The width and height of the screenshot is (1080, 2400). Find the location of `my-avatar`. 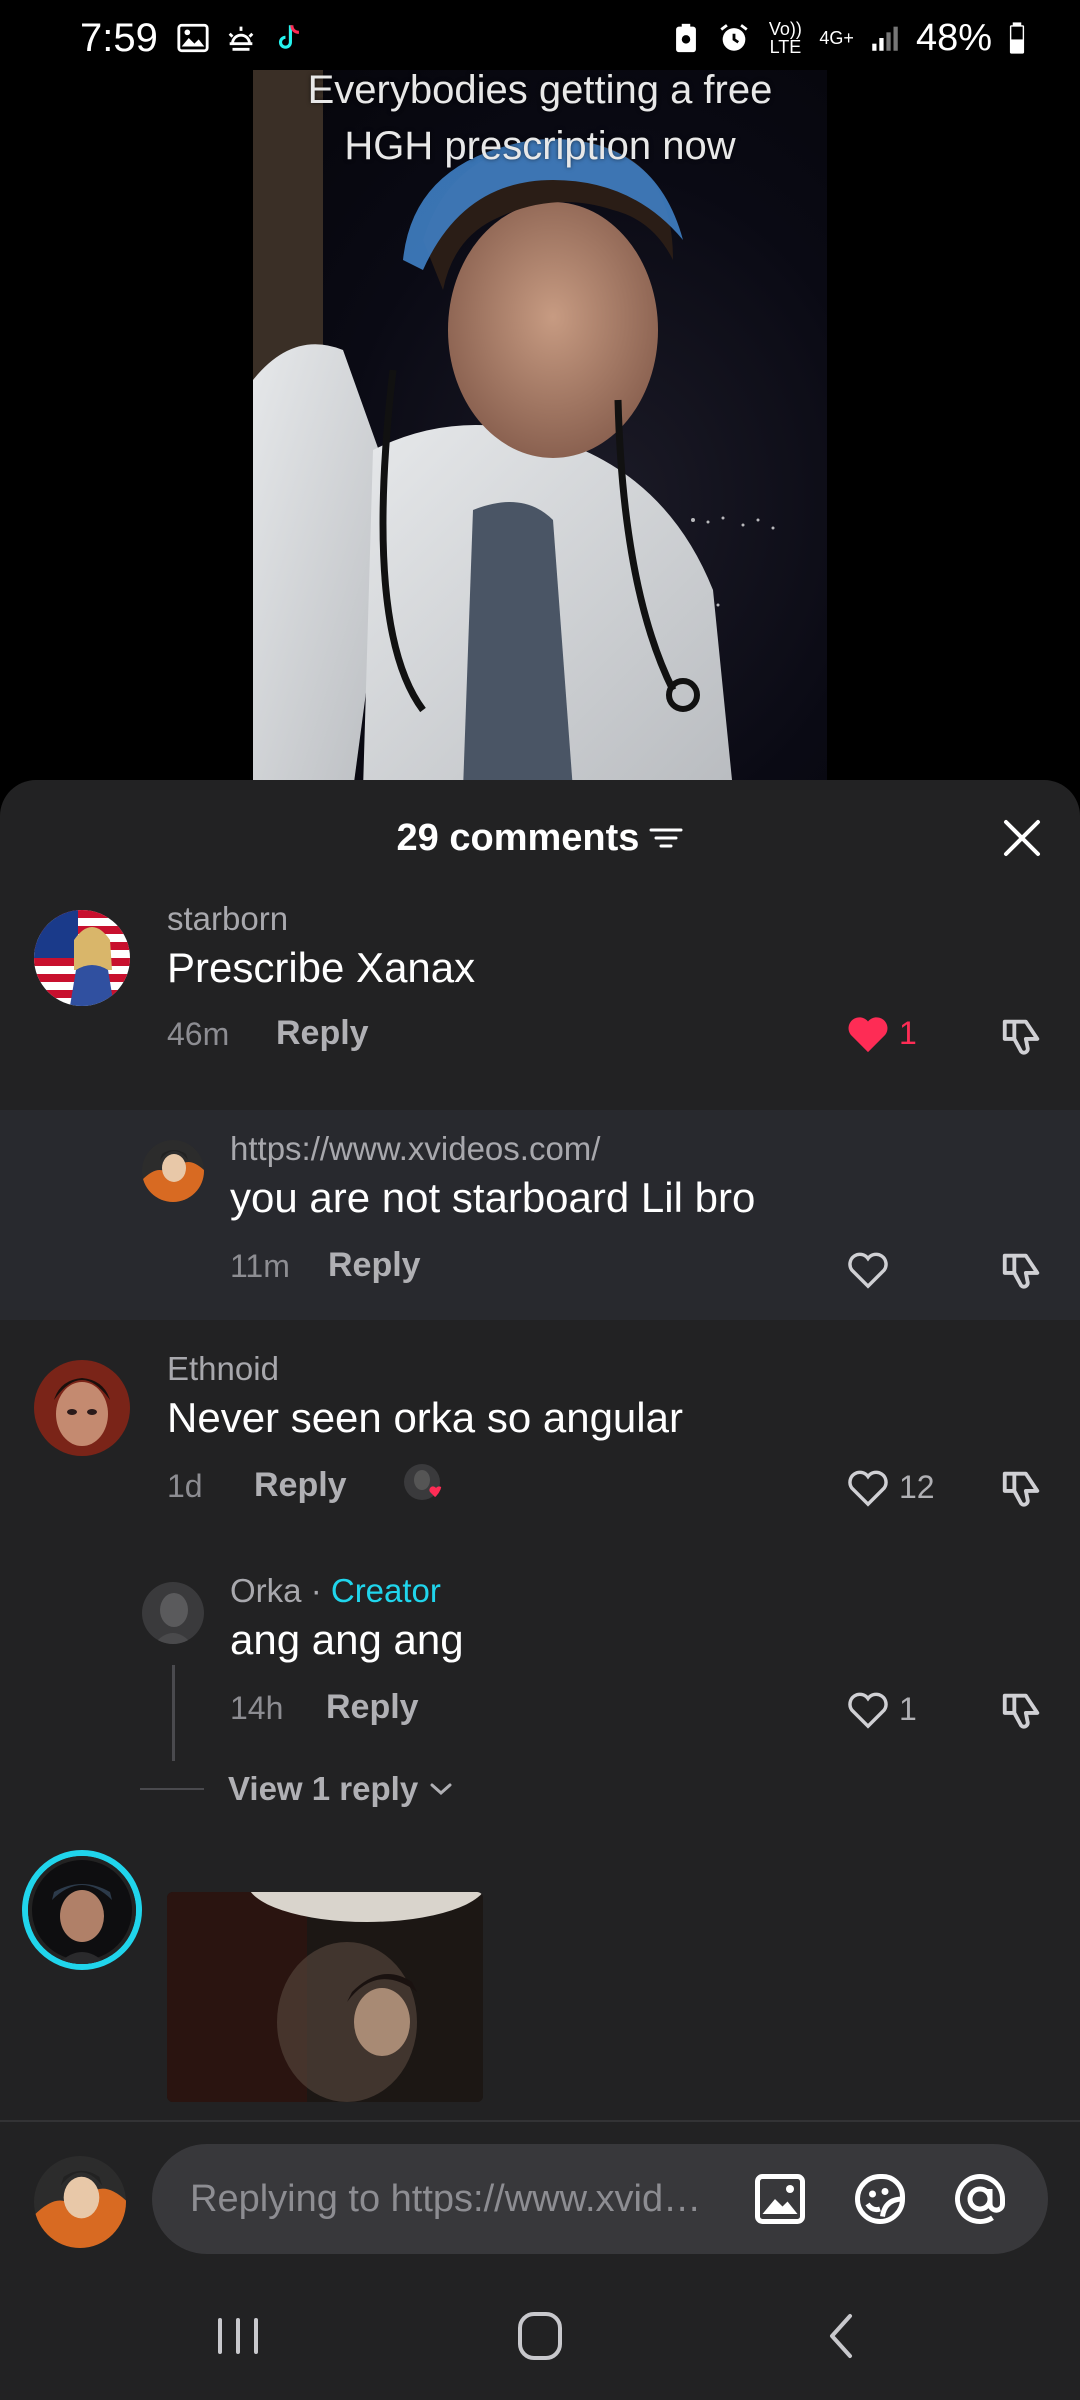

my-avatar is located at coordinates (80, 2202).